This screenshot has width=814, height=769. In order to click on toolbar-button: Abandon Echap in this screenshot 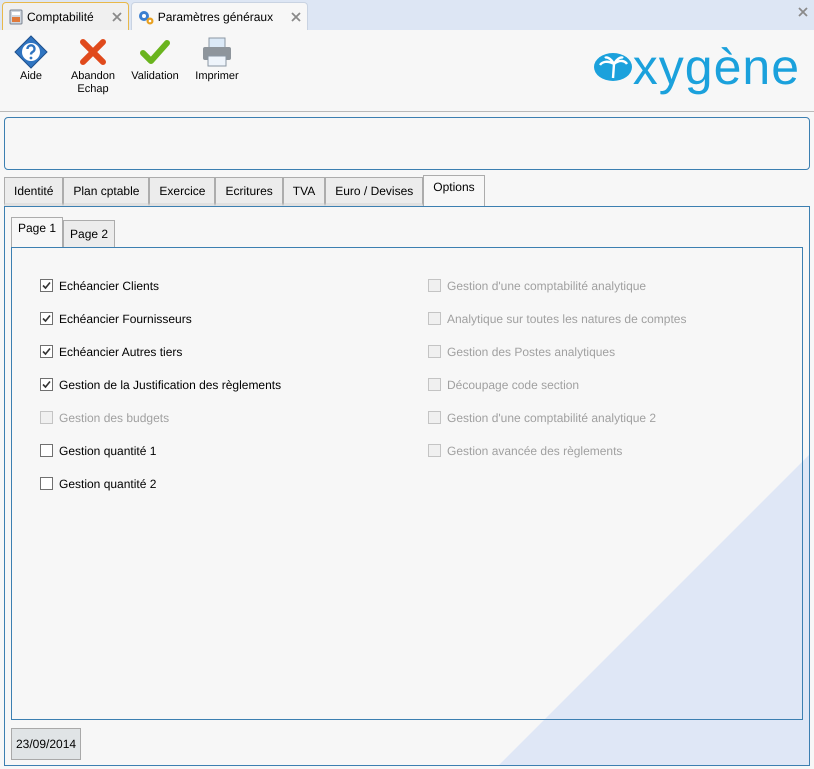, I will do `click(93, 65)`.